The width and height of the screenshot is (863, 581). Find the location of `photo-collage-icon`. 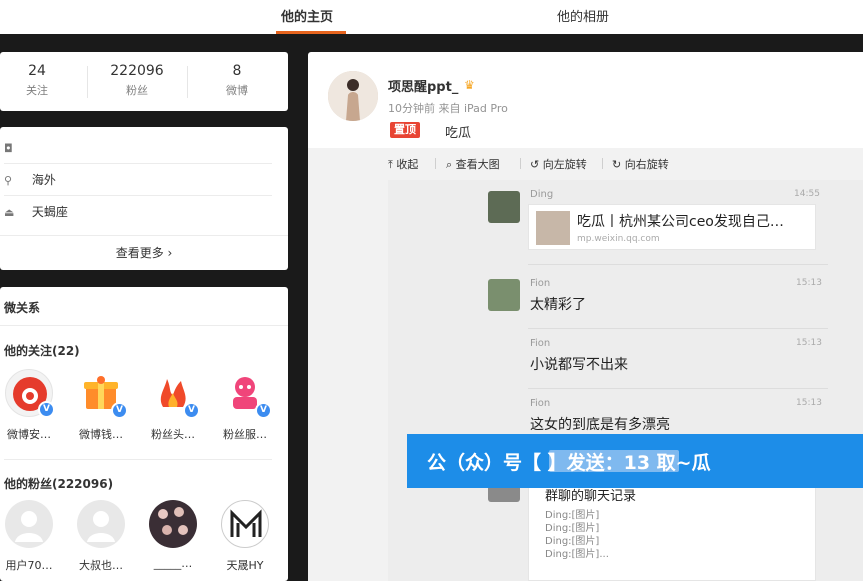

photo-collage-icon is located at coordinates (173, 521).